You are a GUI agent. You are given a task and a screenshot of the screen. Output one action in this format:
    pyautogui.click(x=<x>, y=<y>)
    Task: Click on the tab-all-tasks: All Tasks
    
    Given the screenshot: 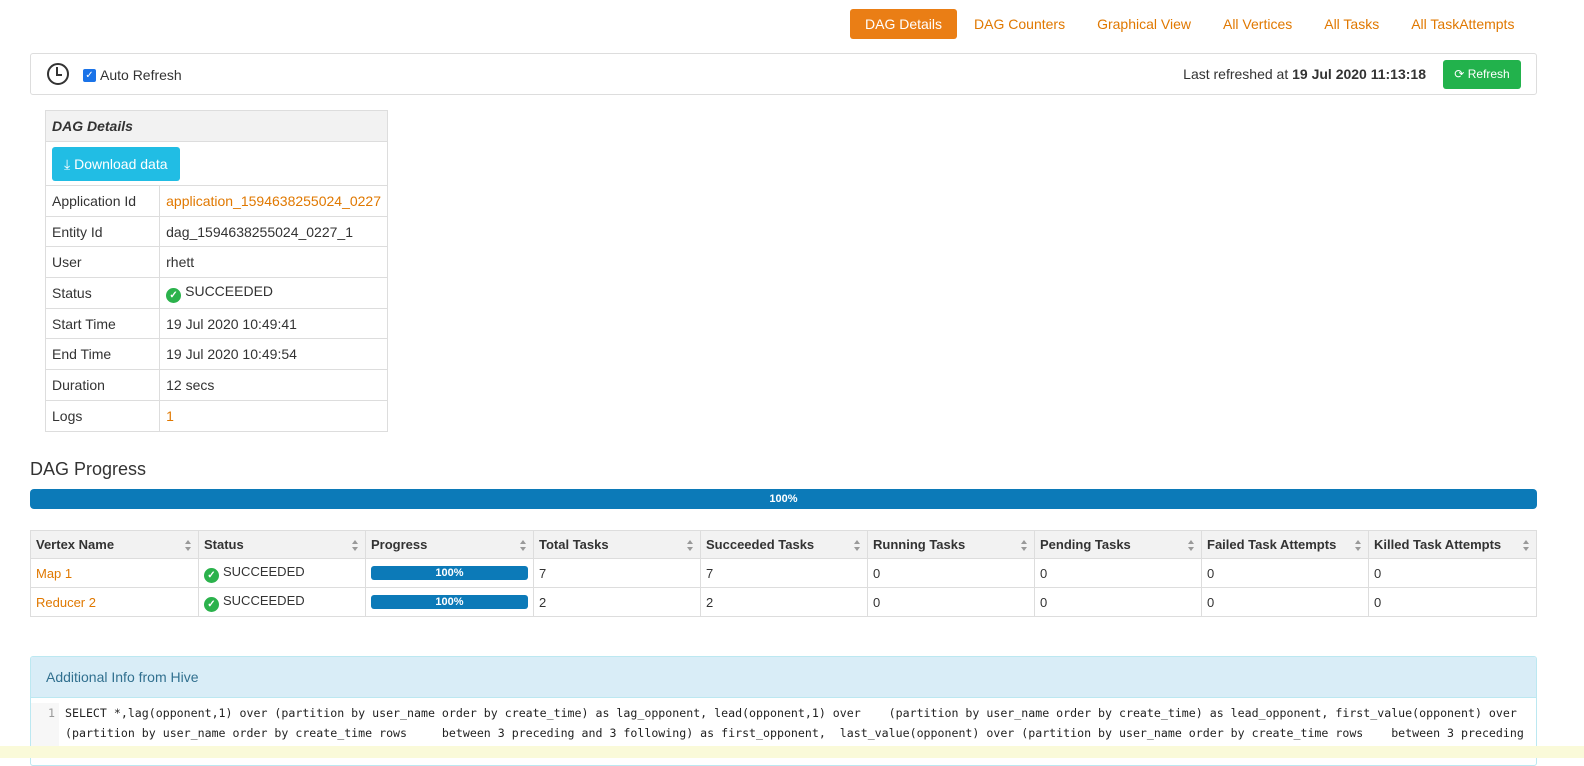 What is the action you would take?
    pyautogui.click(x=1351, y=24)
    